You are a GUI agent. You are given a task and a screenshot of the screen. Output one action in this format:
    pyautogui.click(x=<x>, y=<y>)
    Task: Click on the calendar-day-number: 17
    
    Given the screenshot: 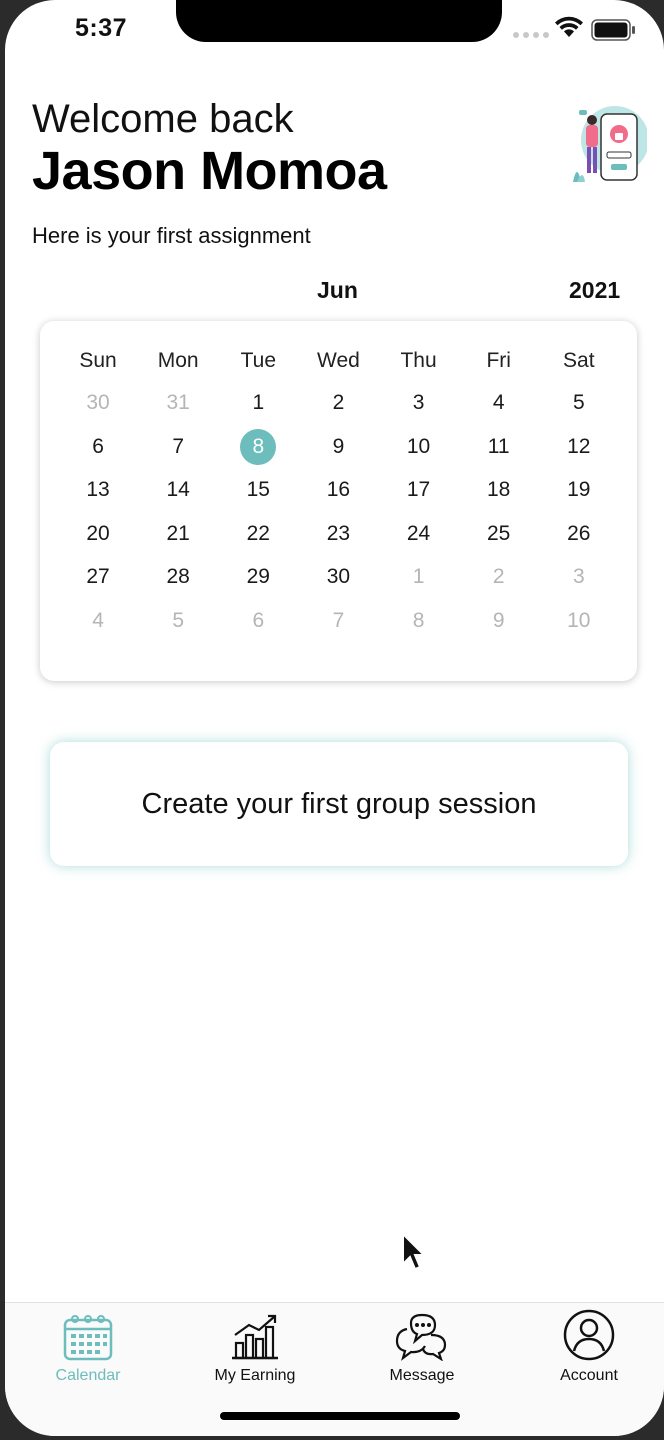 What is the action you would take?
    pyautogui.click(x=418, y=490)
    